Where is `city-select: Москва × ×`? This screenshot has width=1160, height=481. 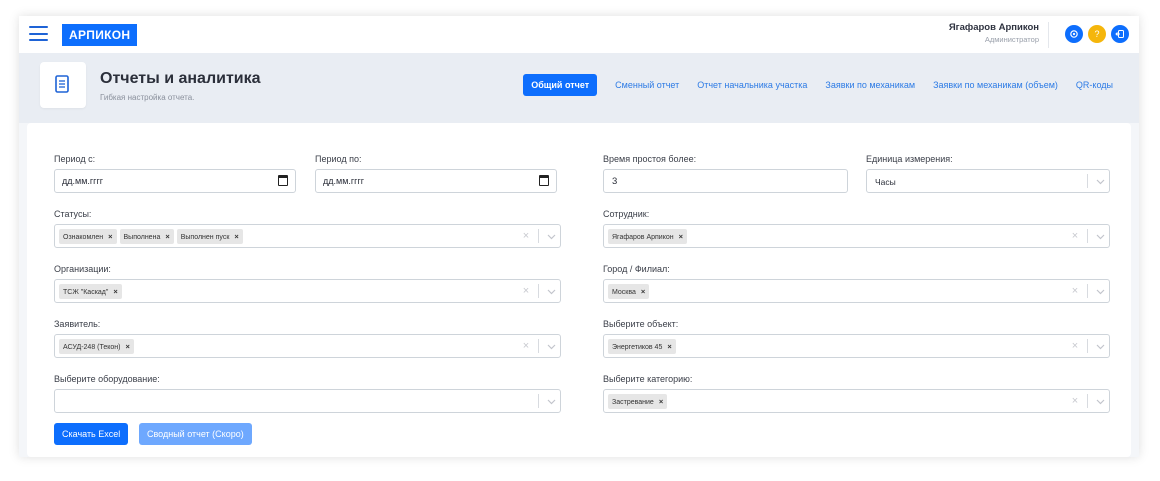 city-select: Москва × × is located at coordinates (856, 291).